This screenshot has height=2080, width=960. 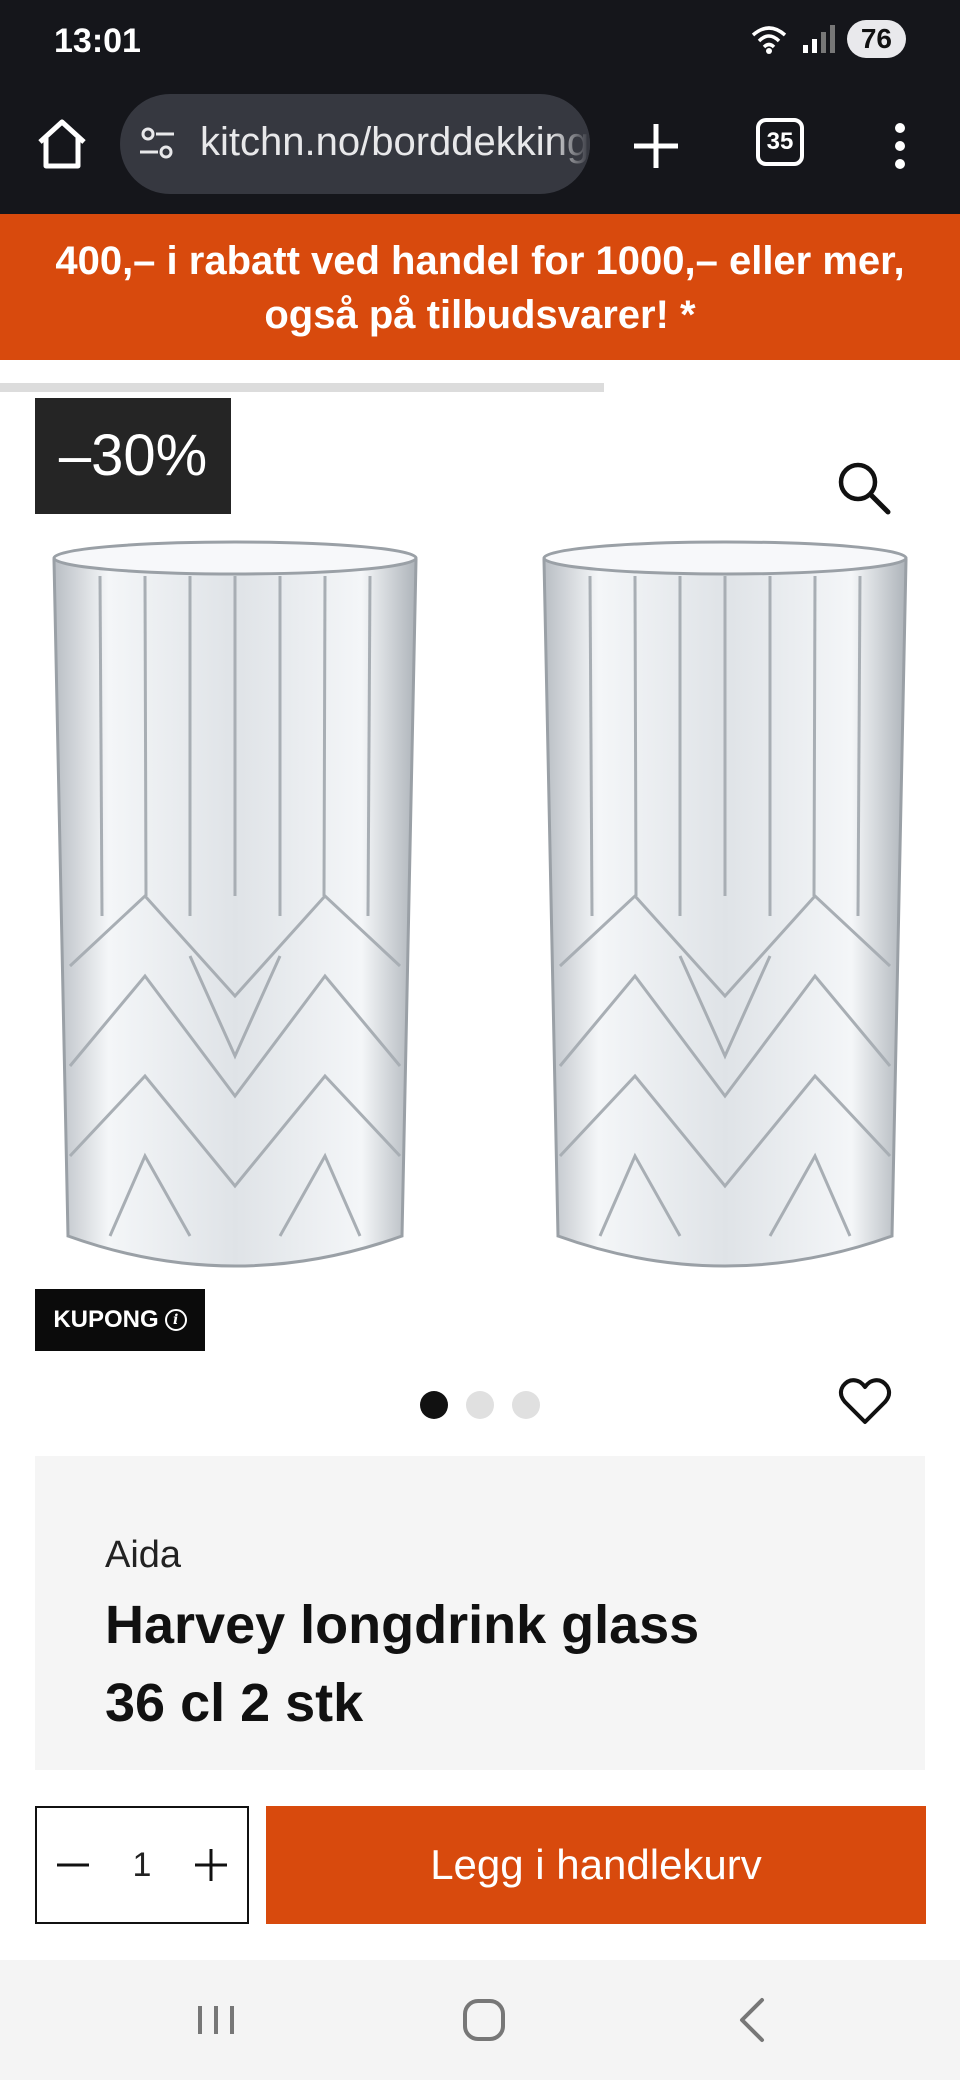 I want to click on carousel-dots, so click(x=480, y=1405).